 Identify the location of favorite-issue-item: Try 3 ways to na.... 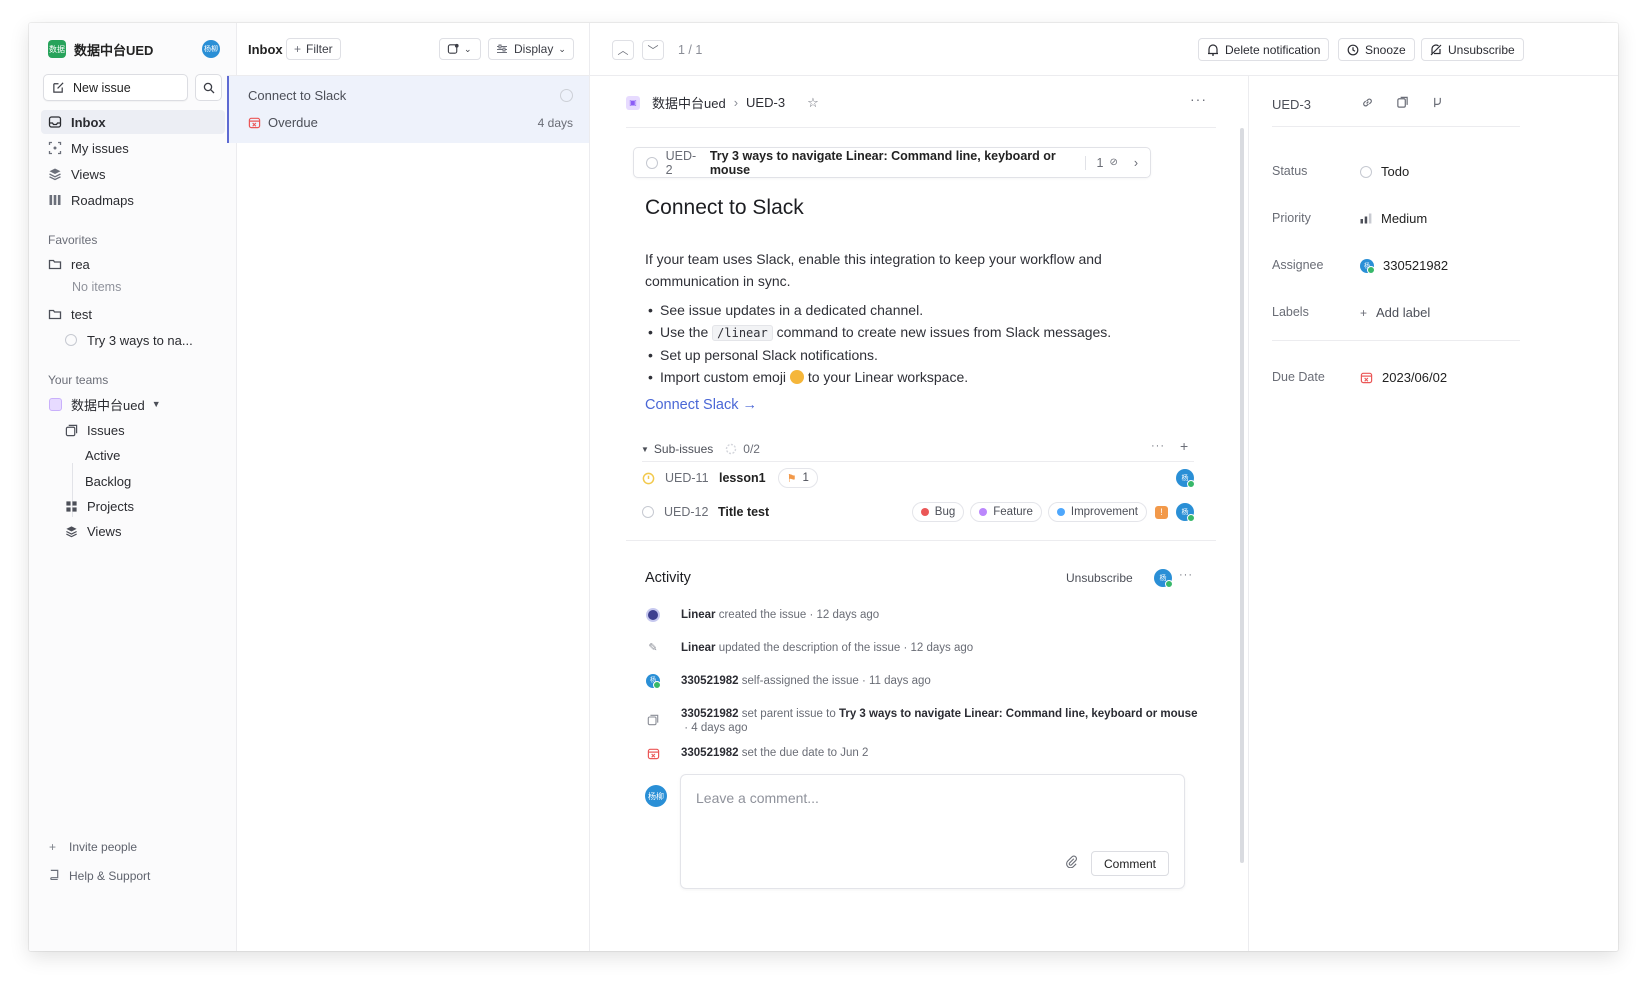
(142, 340).